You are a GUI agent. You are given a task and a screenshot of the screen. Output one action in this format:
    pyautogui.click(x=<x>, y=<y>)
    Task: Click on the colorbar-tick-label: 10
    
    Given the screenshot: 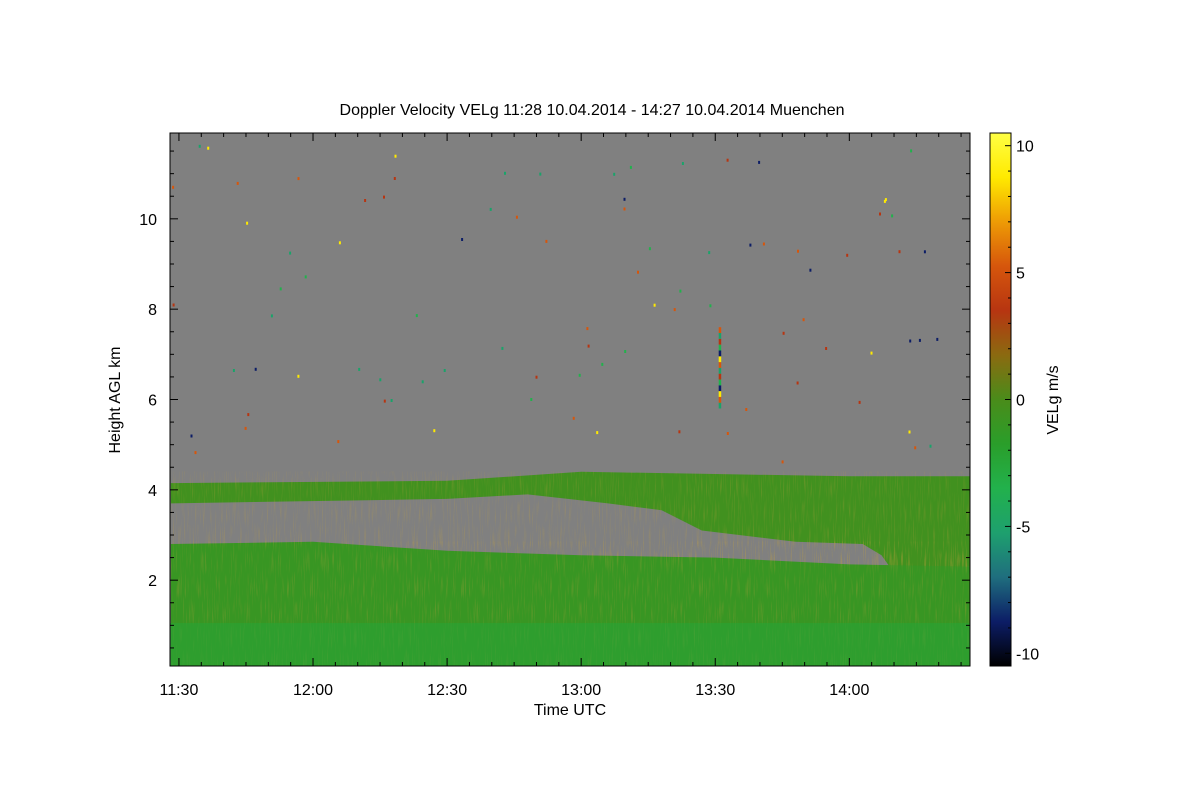 What is the action you would take?
    pyautogui.click(x=1025, y=147)
    